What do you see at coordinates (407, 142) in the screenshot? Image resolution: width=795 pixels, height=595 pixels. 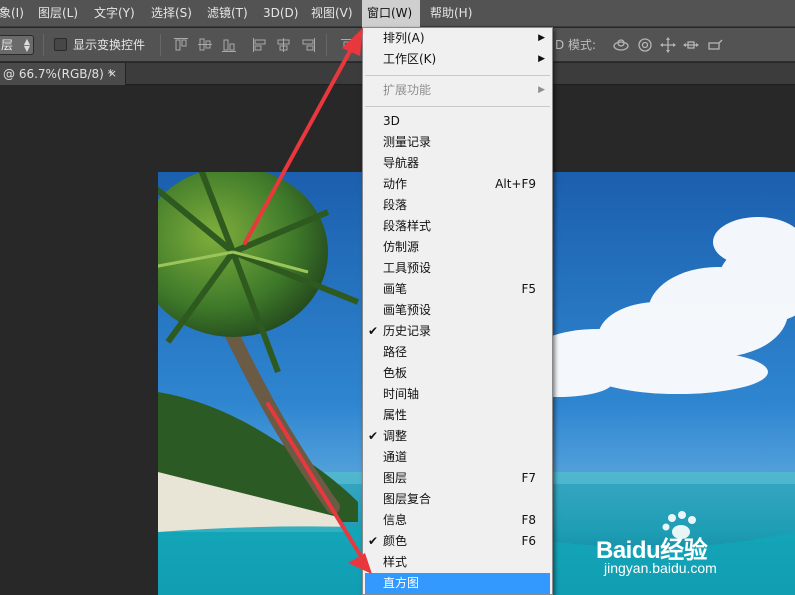 I see `window-menu-item-label: 测量记录` at bounding box center [407, 142].